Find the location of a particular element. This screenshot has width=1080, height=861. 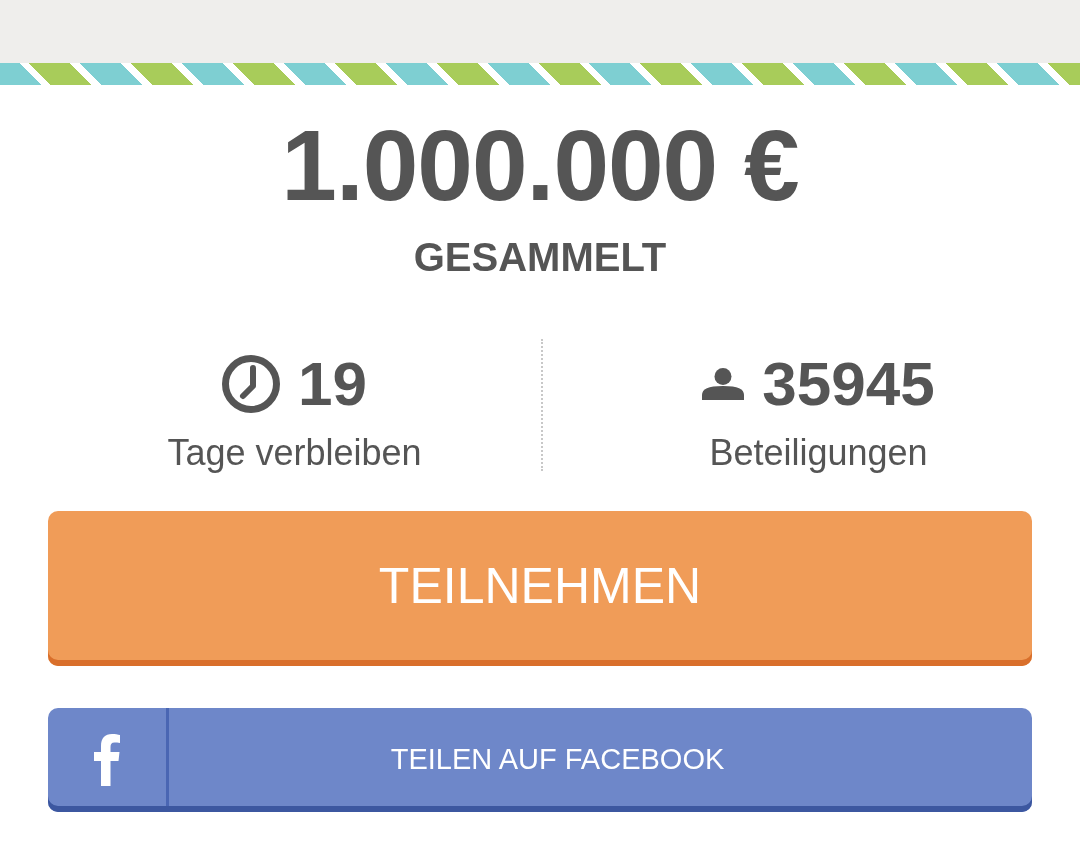

facebook-share-button: TEILEN AUF FACEBOOK is located at coordinates (540, 760).